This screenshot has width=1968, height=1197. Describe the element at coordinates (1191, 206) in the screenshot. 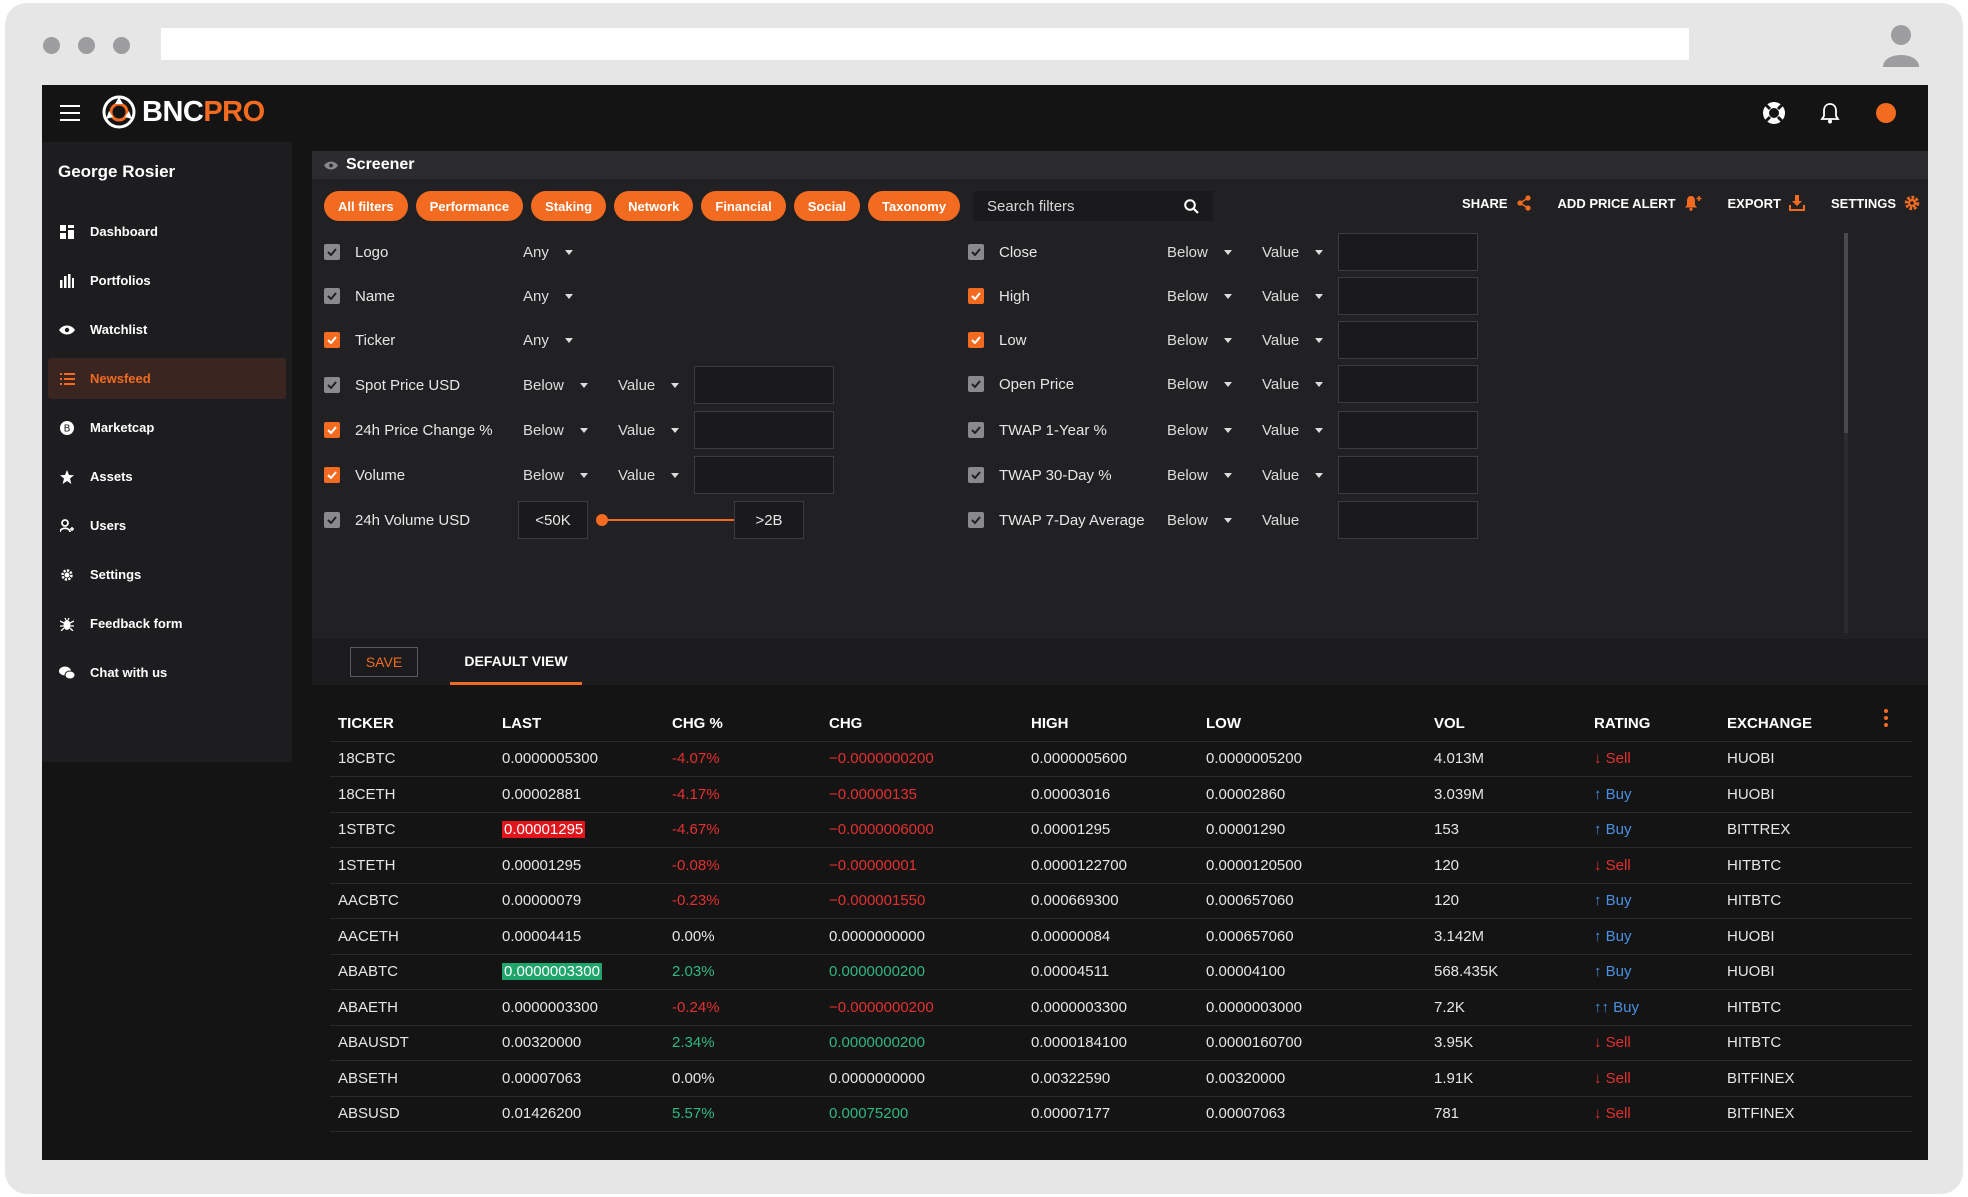

I see `search-icon` at that location.